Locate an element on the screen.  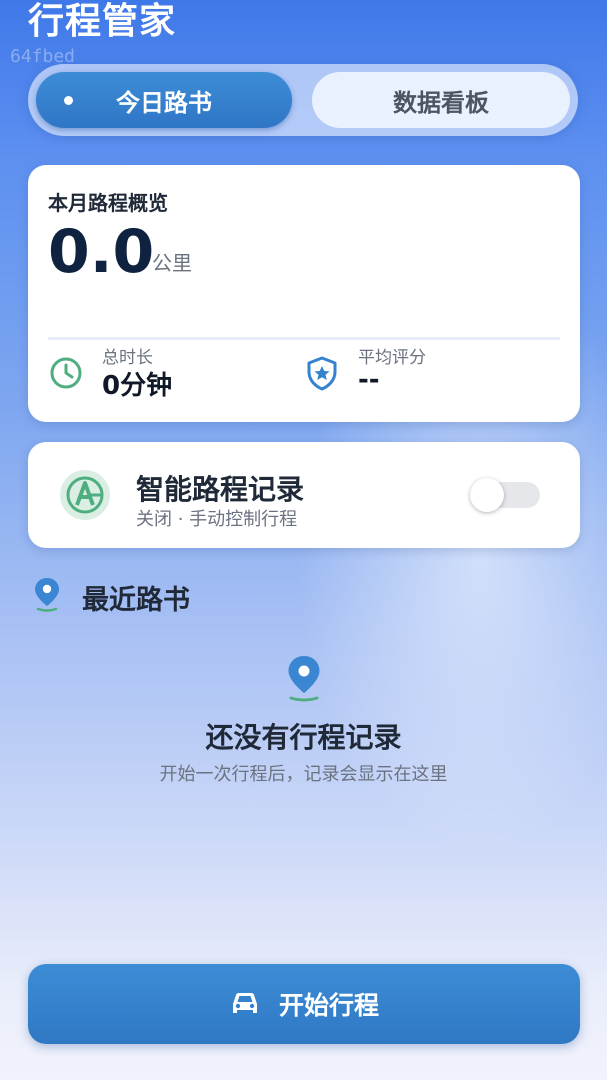
active-dot-icon is located at coordinates (68, 100).